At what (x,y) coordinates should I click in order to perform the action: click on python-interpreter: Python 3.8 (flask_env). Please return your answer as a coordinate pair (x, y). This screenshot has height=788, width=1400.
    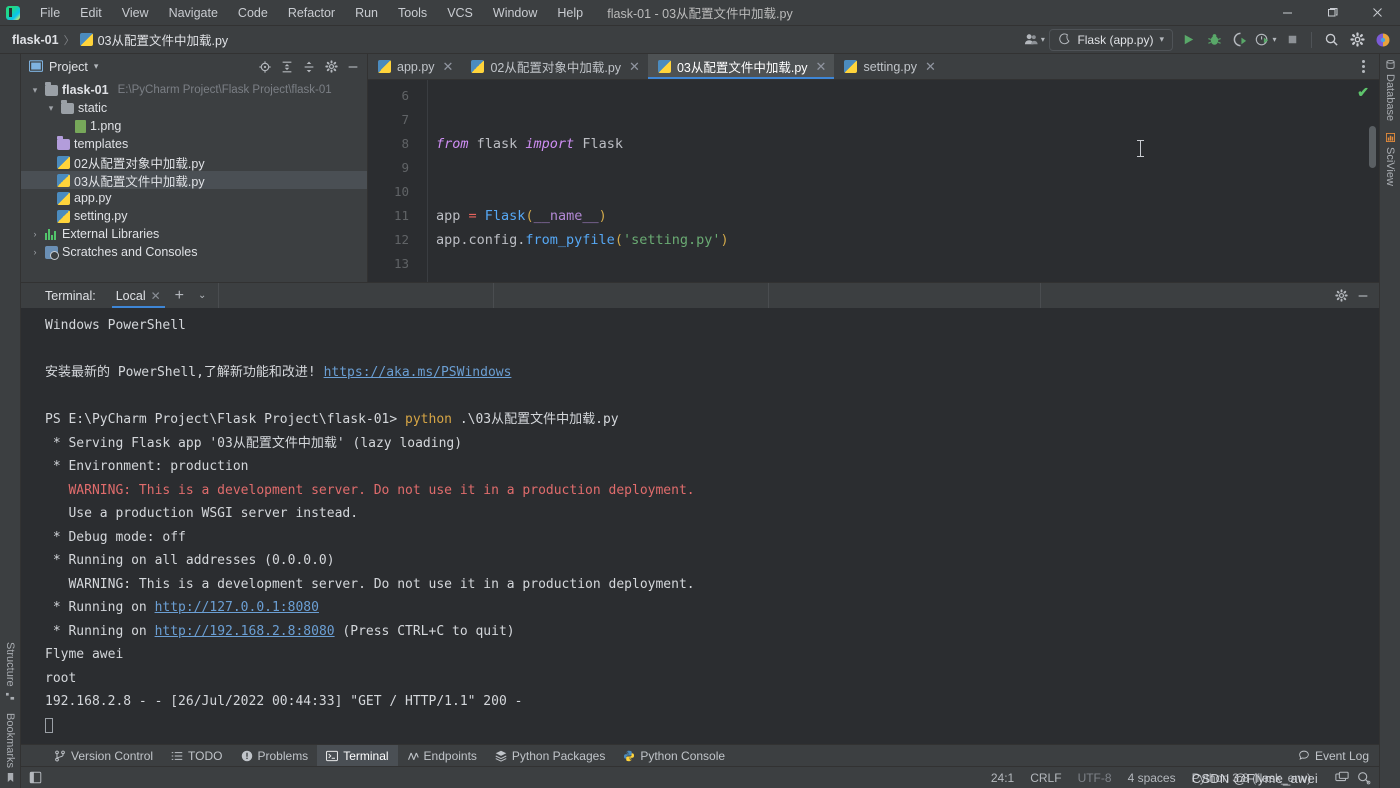
    Looking at the image, I should click on (1251, 778).